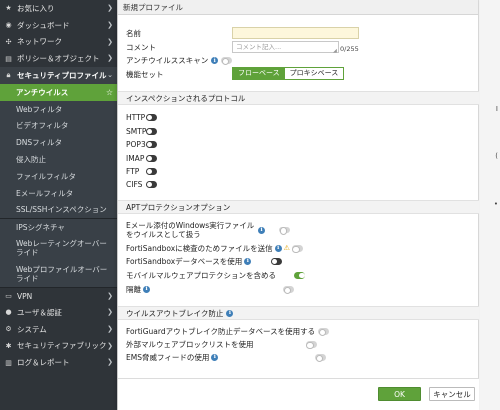 The height and width of the screenshot is (410, 500). I want to click on apt-option-windows-exe: Eメール添付のWindows実行ファイルをウイルスとして扱う i, so click(213, 230).